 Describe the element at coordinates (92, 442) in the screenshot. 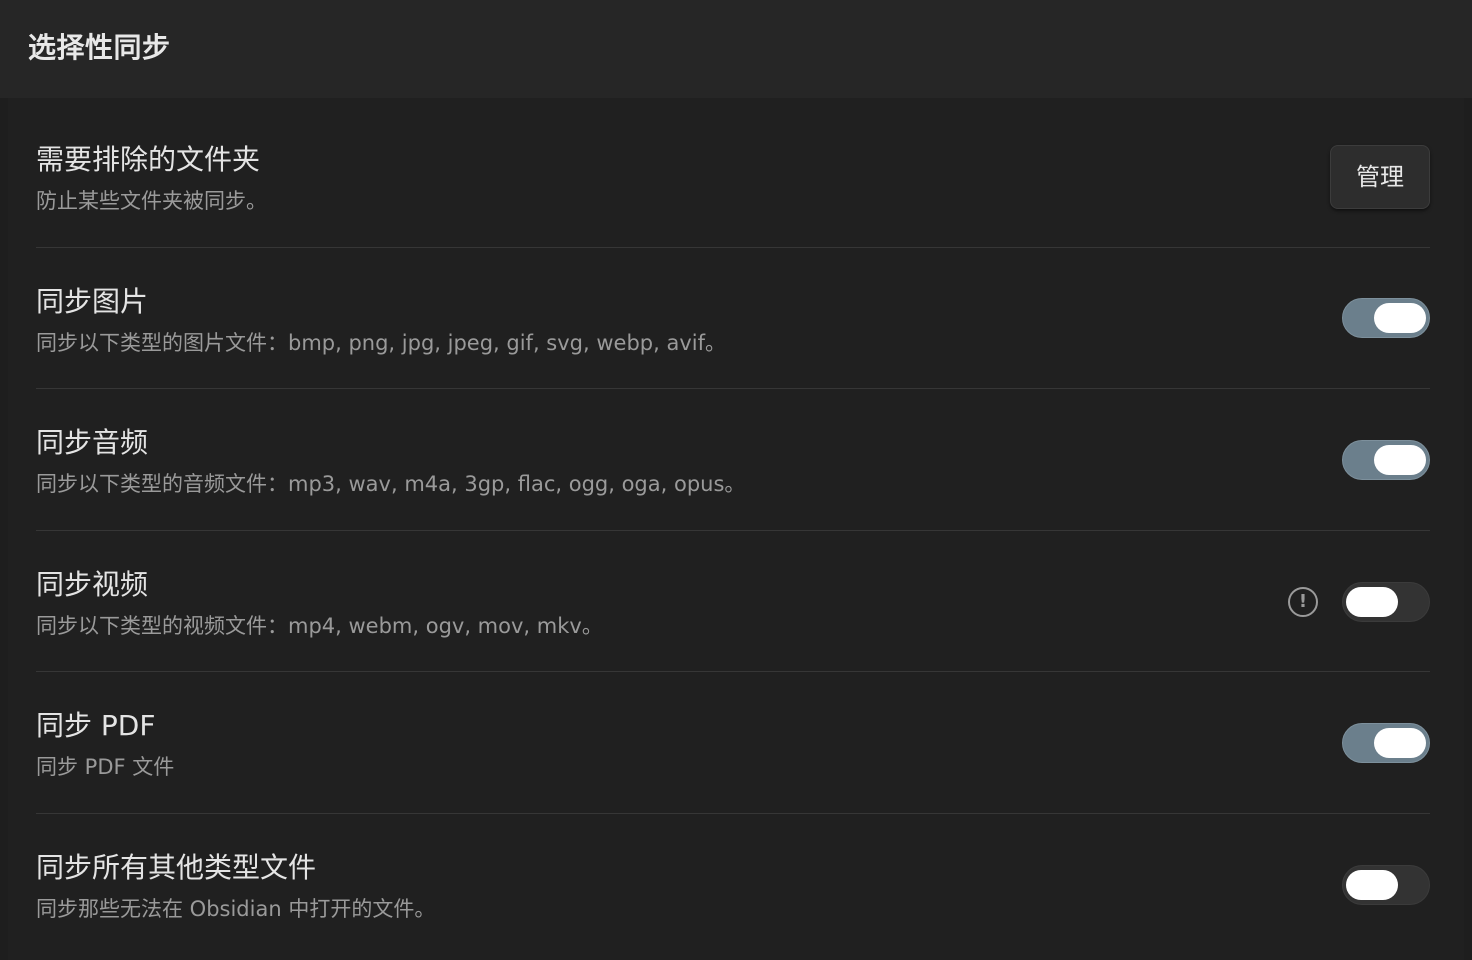

I see `setting-title: 同步音频` at that location.